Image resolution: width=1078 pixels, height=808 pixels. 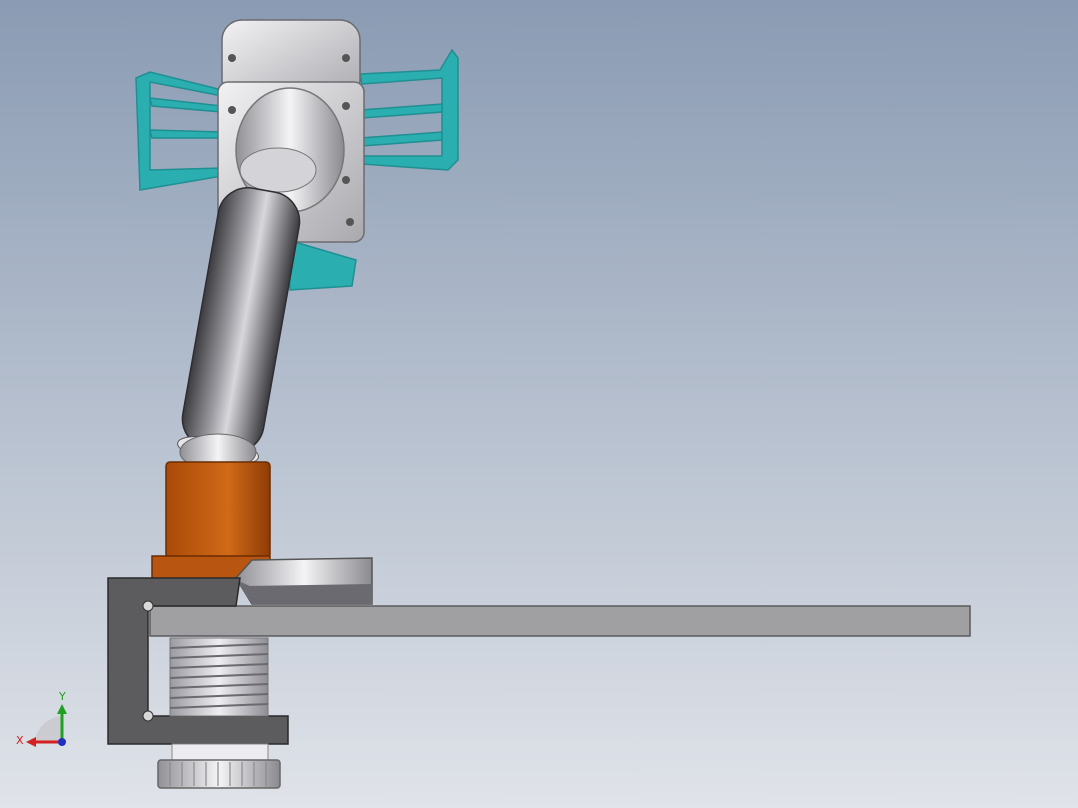 I want to click on z-axis-dot, so click(x=62, y=742).